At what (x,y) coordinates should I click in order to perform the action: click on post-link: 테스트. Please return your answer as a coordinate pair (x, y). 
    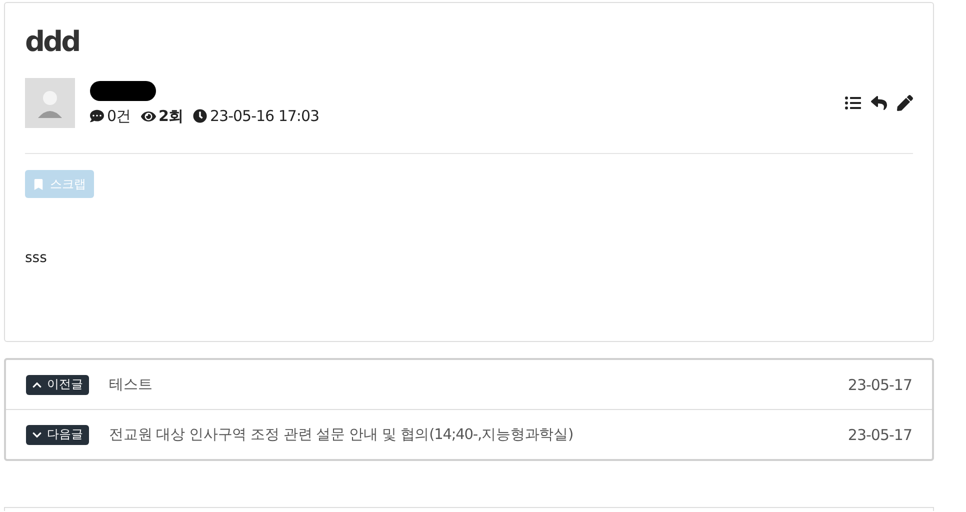
    Looking at the image, I should click on (130, 384).